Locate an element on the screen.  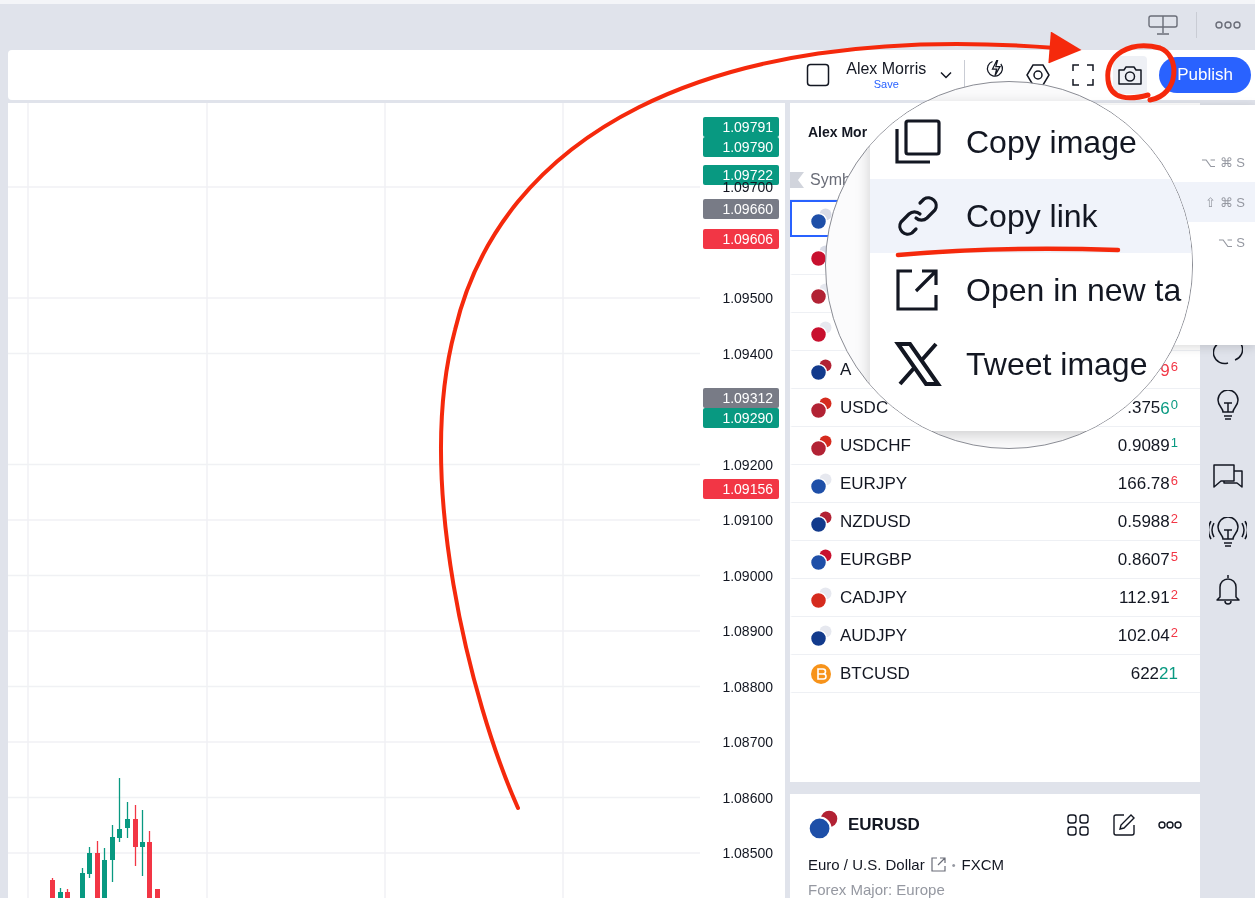
price-tick-label: 1.09400 is located at coordinates (747, 353).